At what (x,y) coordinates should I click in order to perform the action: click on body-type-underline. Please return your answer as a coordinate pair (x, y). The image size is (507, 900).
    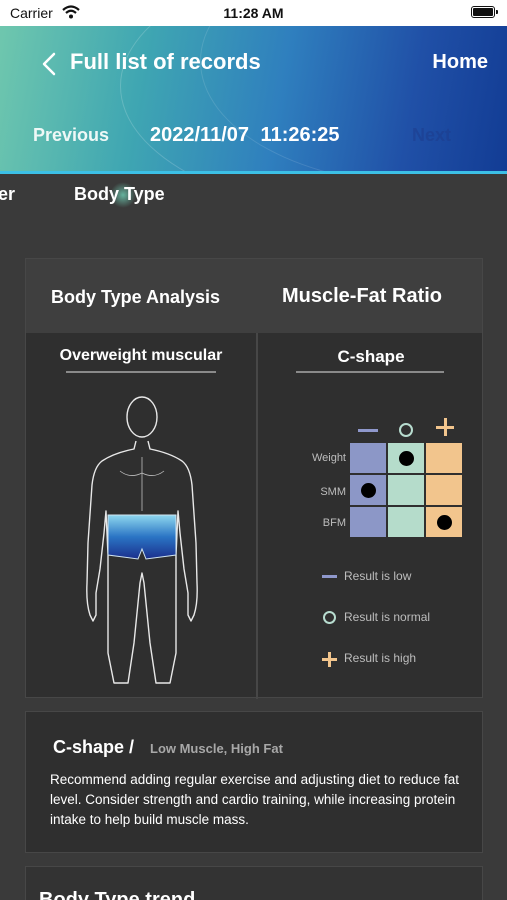
    Looking at the image, I should click on (141, 372).